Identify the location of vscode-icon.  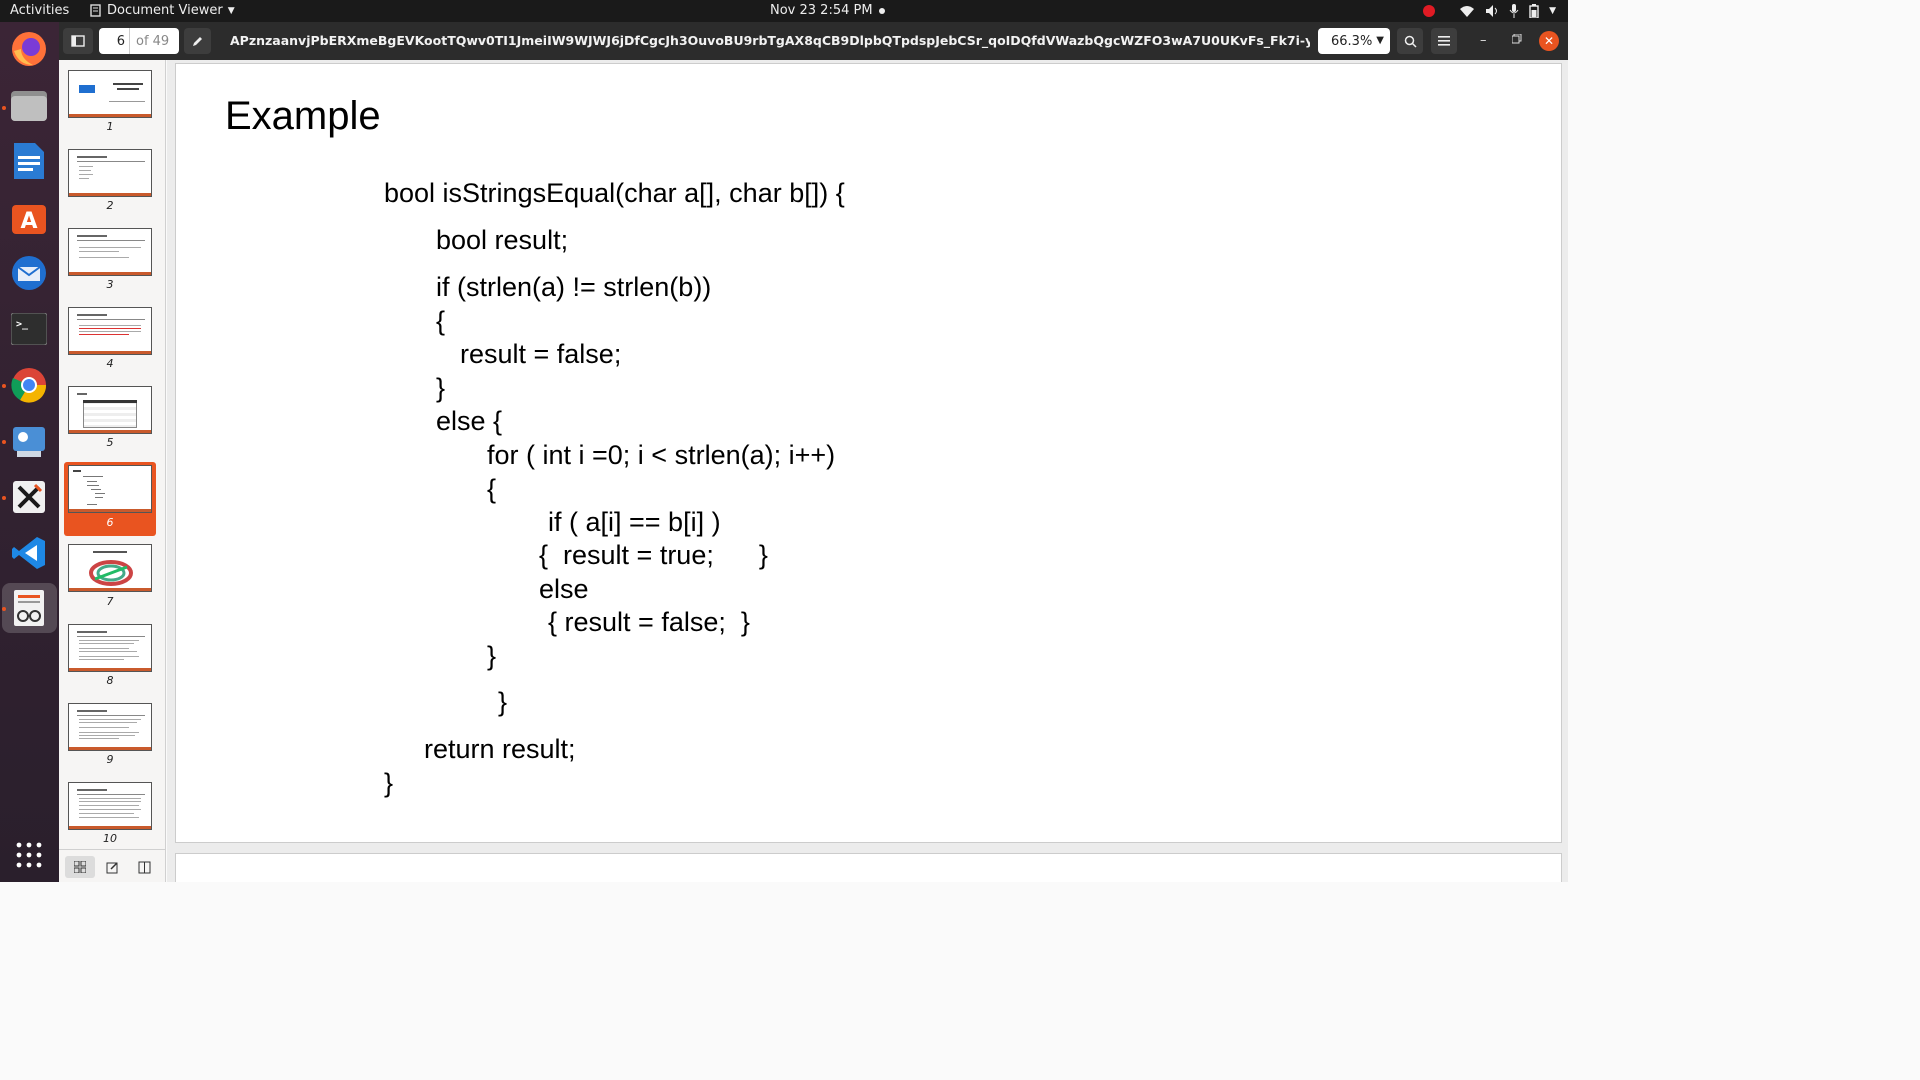
(29, 553).